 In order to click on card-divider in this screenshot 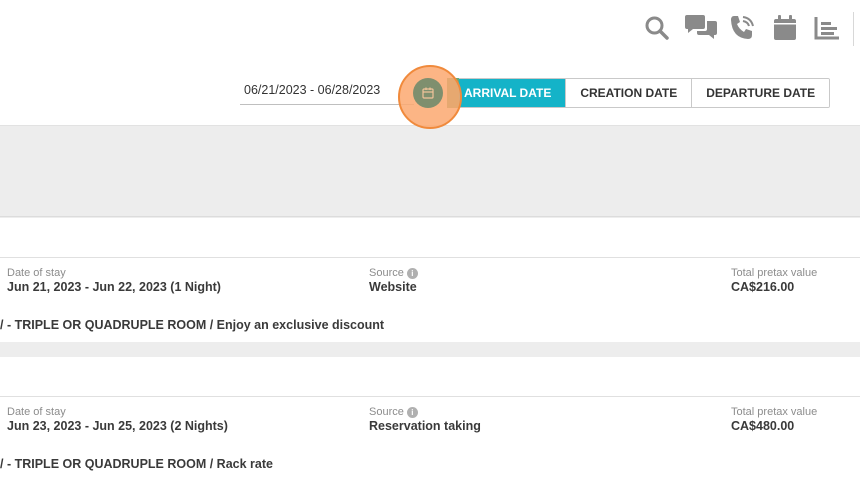, I will do `click(430, 349)`.